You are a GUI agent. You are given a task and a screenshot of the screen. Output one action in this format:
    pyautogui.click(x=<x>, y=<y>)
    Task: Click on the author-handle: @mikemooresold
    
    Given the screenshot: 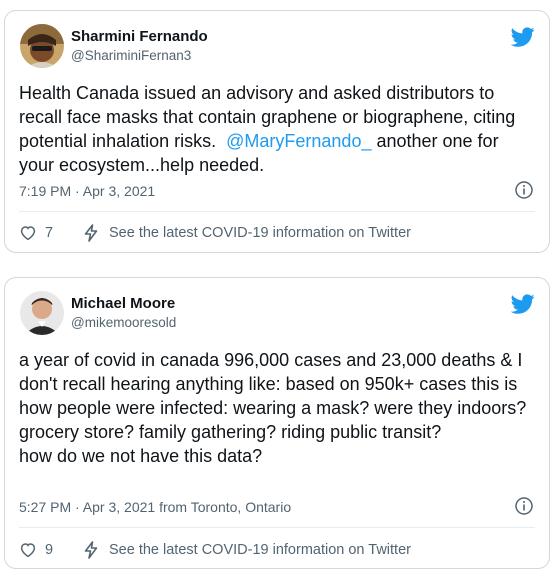 What is the action you would take?
    pyautogui.click(x=123, y=322)
    